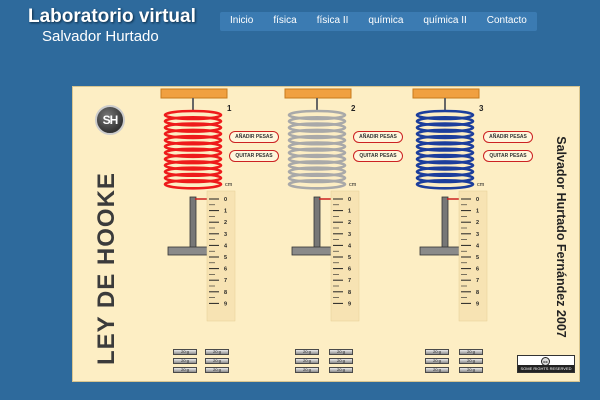 The image size is (600, 400). Describe the element at coordinates (508, 156) in the screenshot. I see `remove-weights-button-3: QUITAR PESAS` at that location.